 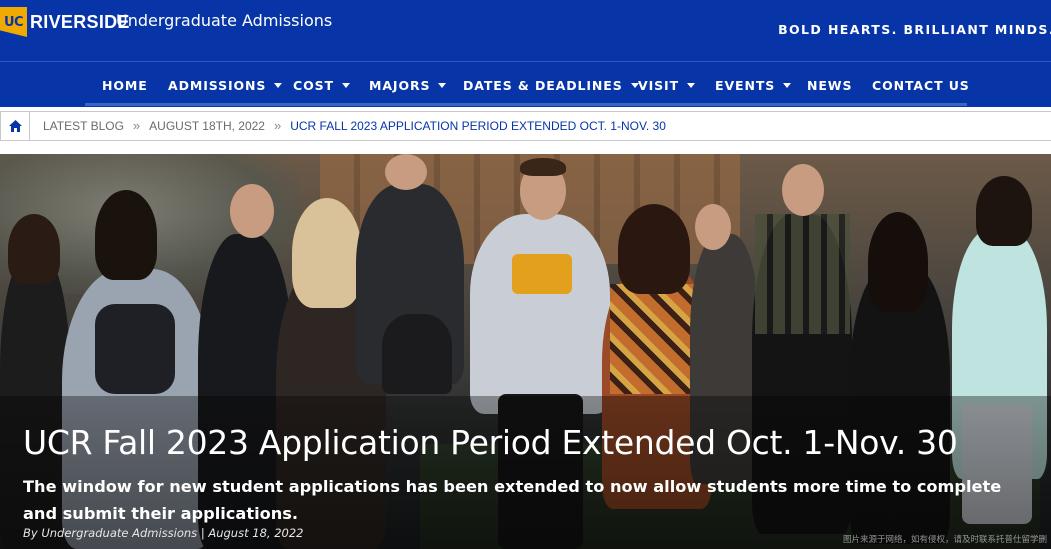 I want to click on image-watermark: 图片来源于网络，如有侵权，请及时联系托普仕留学删, so click(x=944, y=540).